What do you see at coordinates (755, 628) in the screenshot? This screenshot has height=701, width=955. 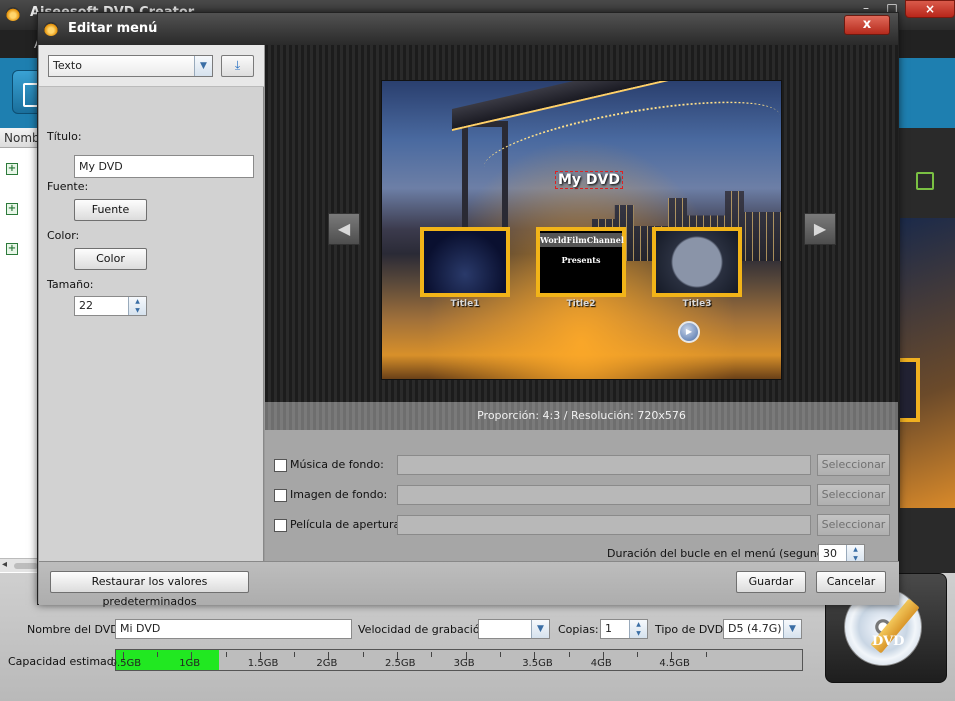 I see `dvd-type-value: D5 (4.7G)` at bounding box center [755, 628].